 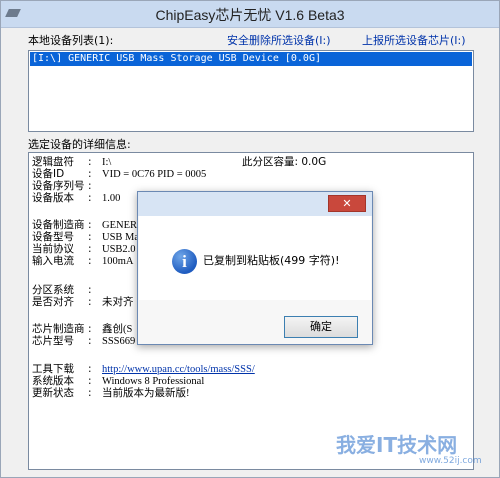 I want to click on dialog-body: i 已复制到粘贴板(499 字符)!, so click(x=255, y=258).